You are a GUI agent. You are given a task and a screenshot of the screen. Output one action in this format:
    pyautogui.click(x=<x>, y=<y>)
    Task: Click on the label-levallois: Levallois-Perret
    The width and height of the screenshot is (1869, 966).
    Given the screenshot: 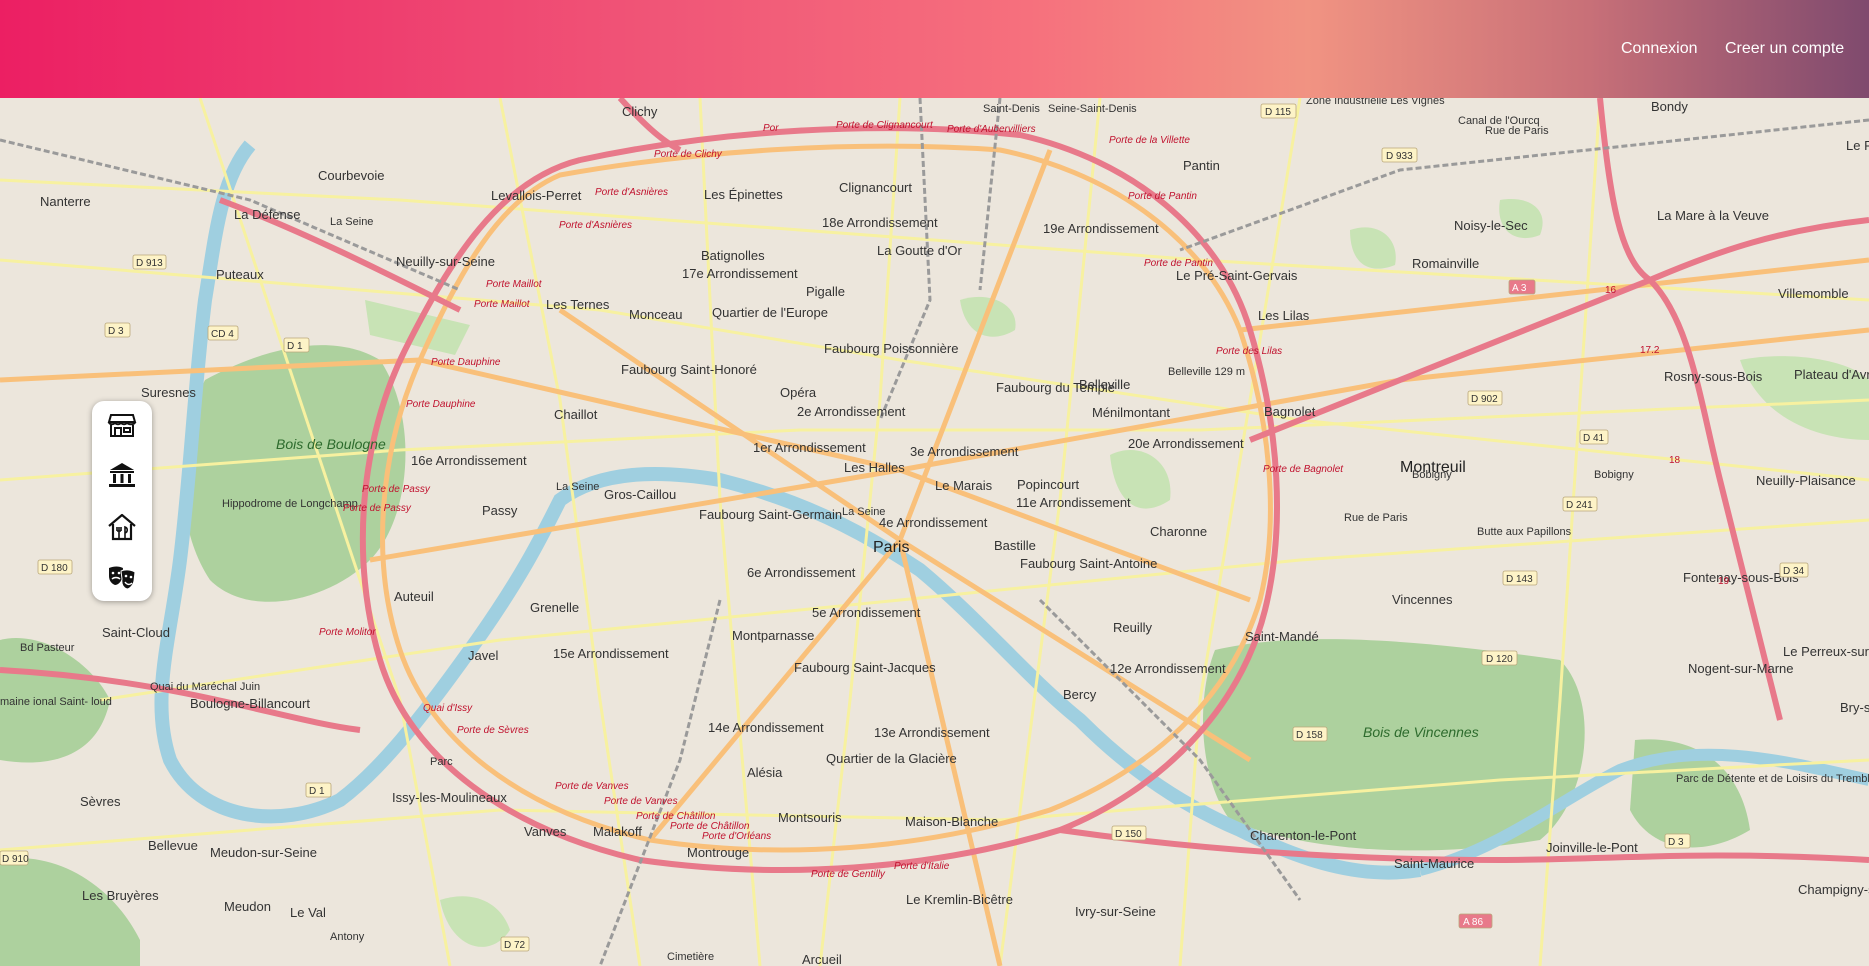 What is the action you would take?
    pyautogui.click(x=536, y=195)
    